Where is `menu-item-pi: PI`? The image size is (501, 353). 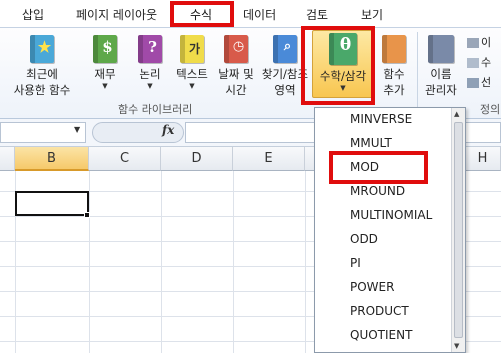
menu-item-pi: PI is located at coordinates (355, 263).